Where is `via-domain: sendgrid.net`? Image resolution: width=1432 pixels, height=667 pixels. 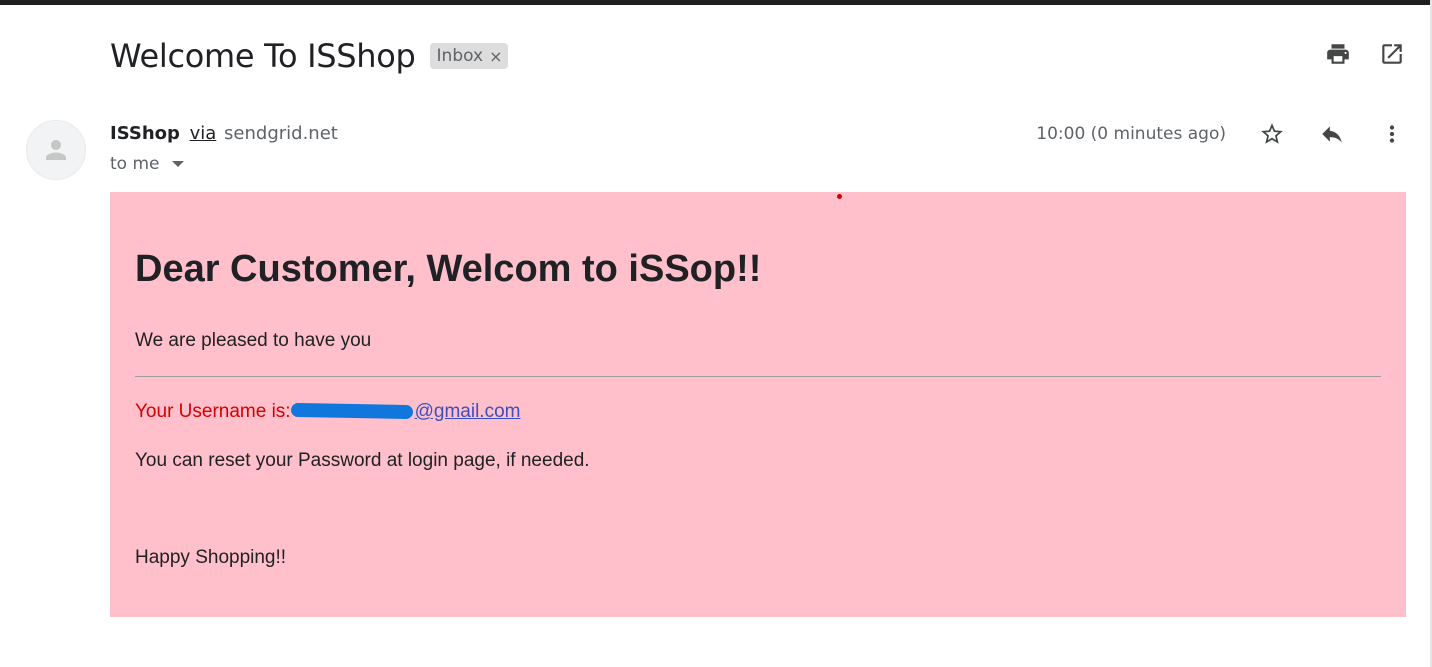
via-domain: sendgrid.net is located at coordinates (281, 133).